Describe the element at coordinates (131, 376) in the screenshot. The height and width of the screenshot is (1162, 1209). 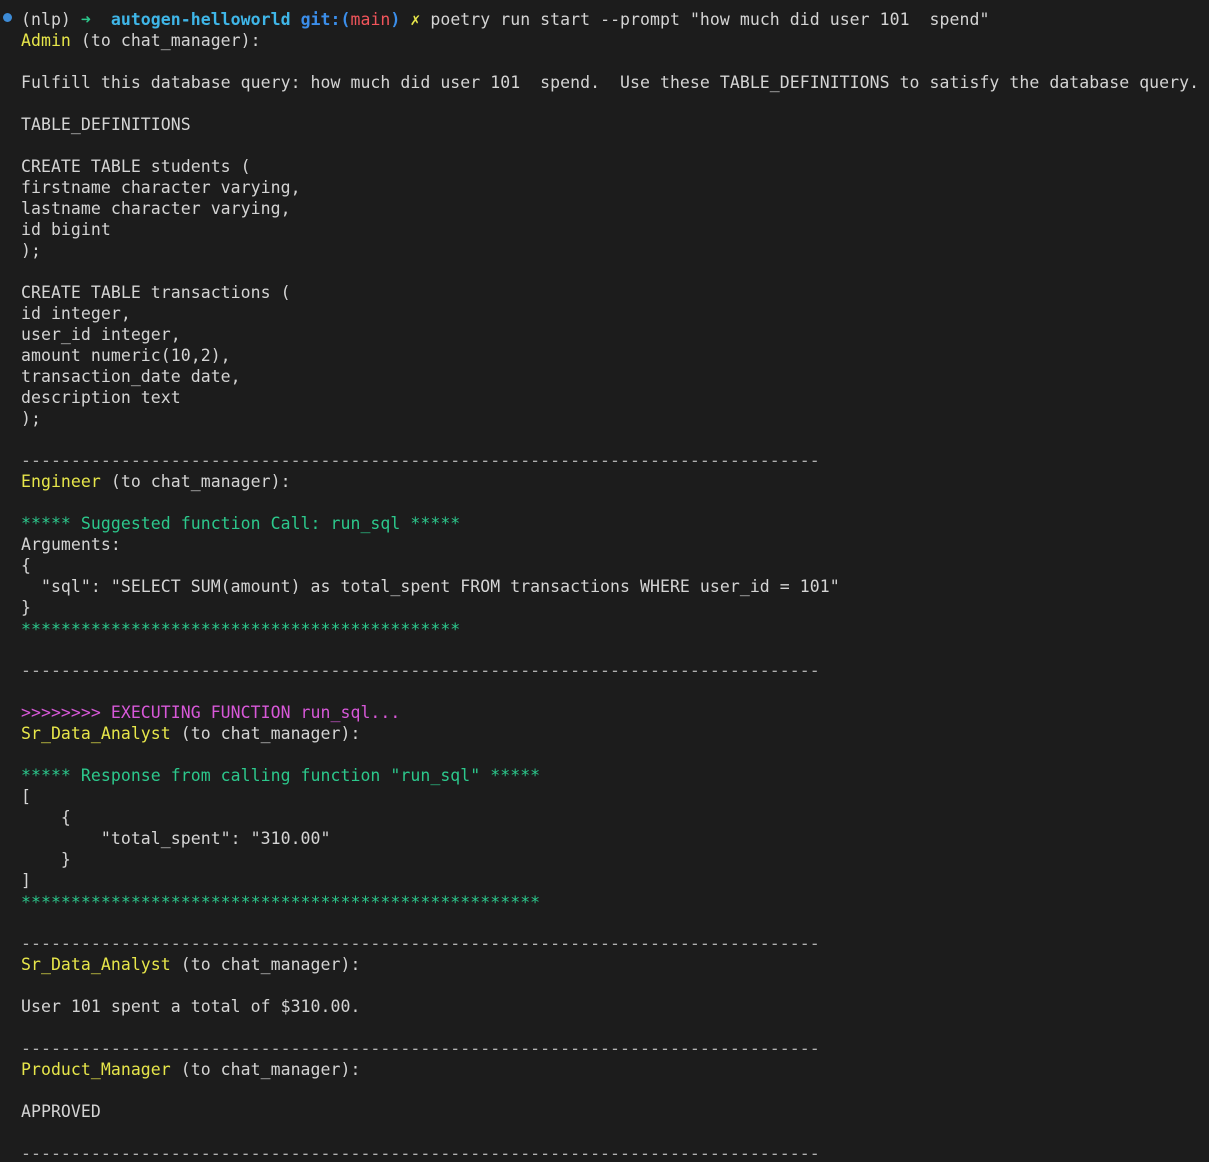
I see `transactions-table-line: transaction_date date,` at that location.